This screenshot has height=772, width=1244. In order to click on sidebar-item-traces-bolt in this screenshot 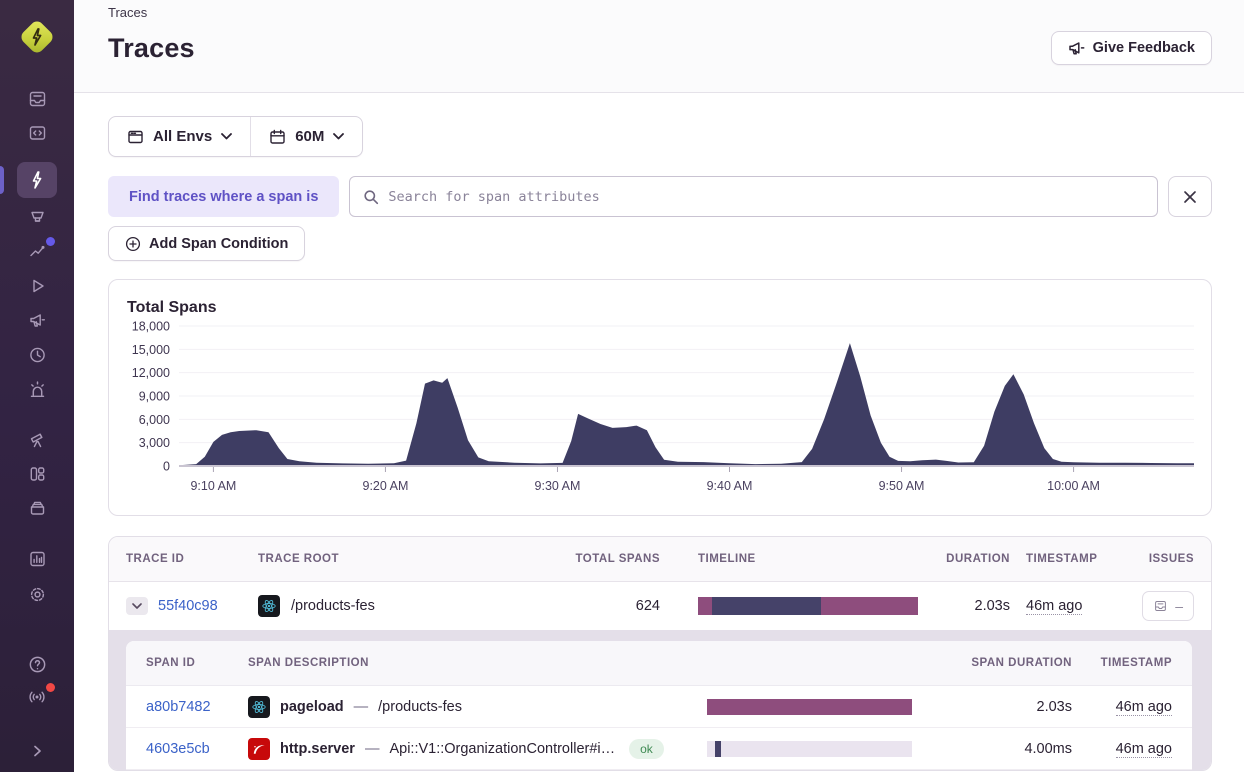, I will do `click(37, 180)`.